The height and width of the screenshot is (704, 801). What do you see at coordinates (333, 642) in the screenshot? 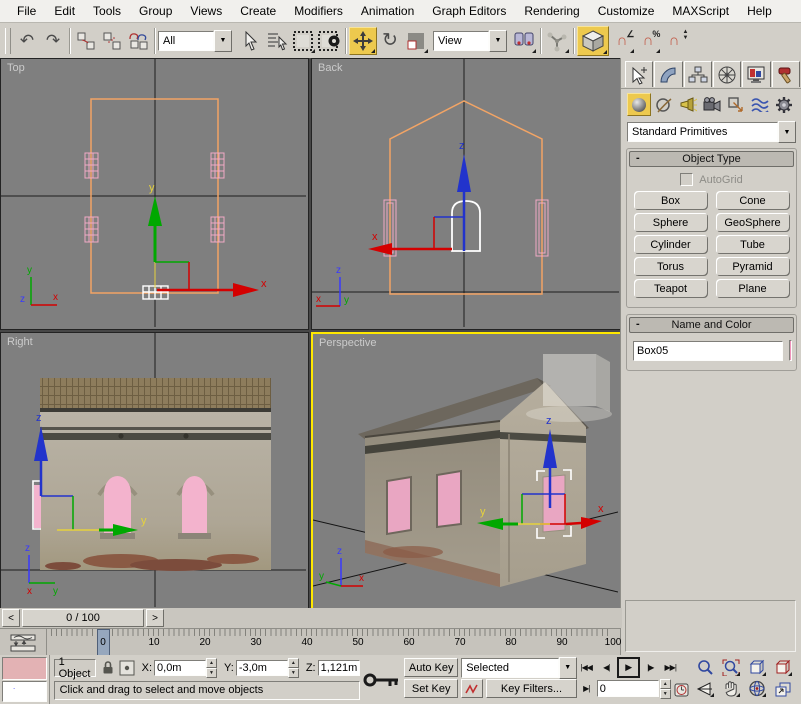
I see `track-bar-ruler: 0 10 20 30 40 50 60 70 80 90 100` at bounding box center [333, 642].